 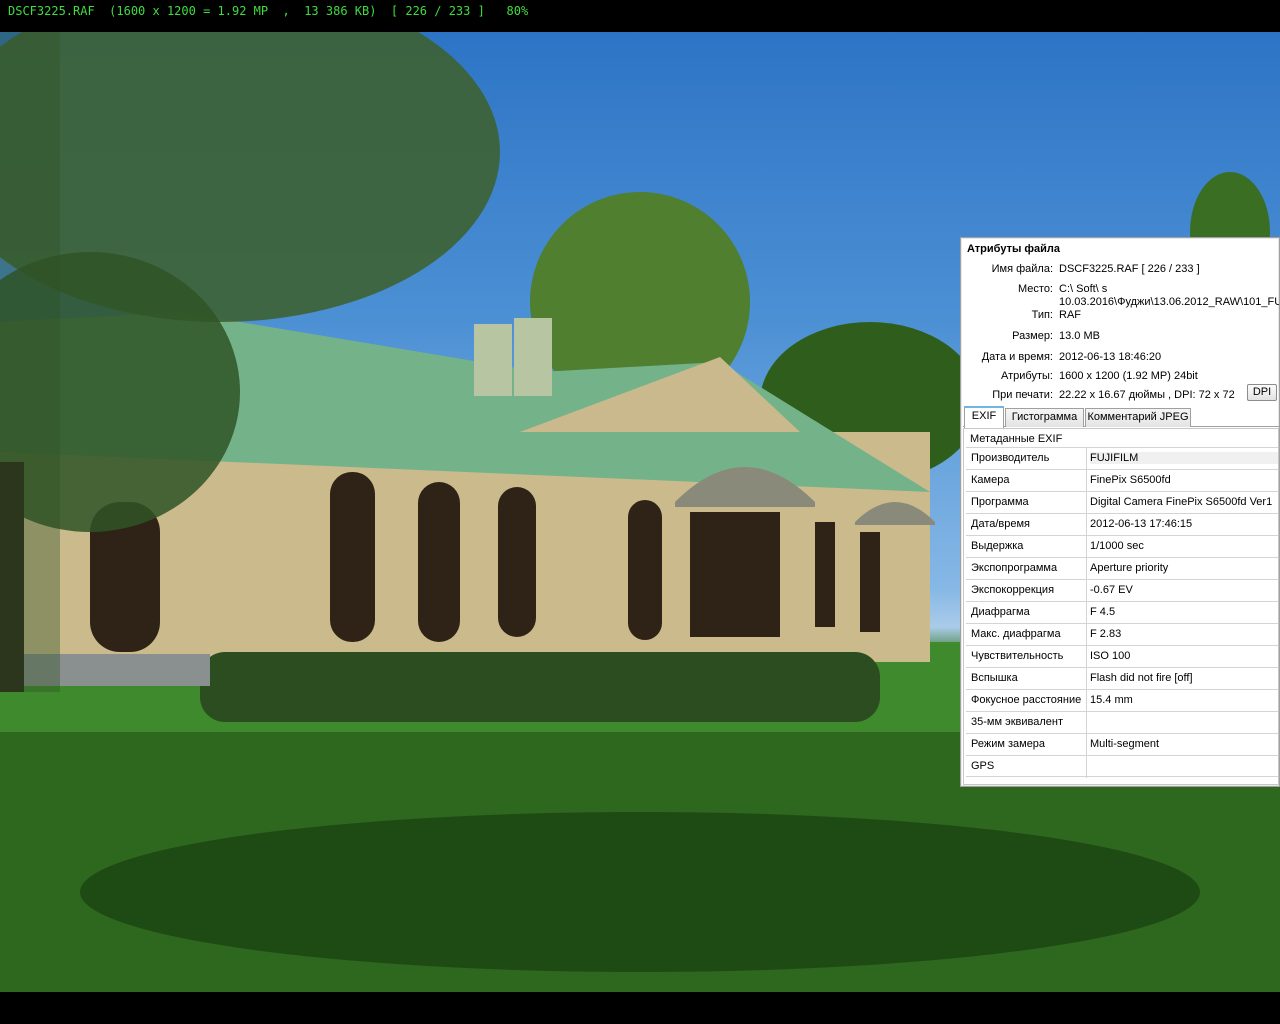 What do you see at coordinates (1016, 439) in the screenshot?
I see `exif-title: Метаданные EXIF` at bounding box center [1016, 439].